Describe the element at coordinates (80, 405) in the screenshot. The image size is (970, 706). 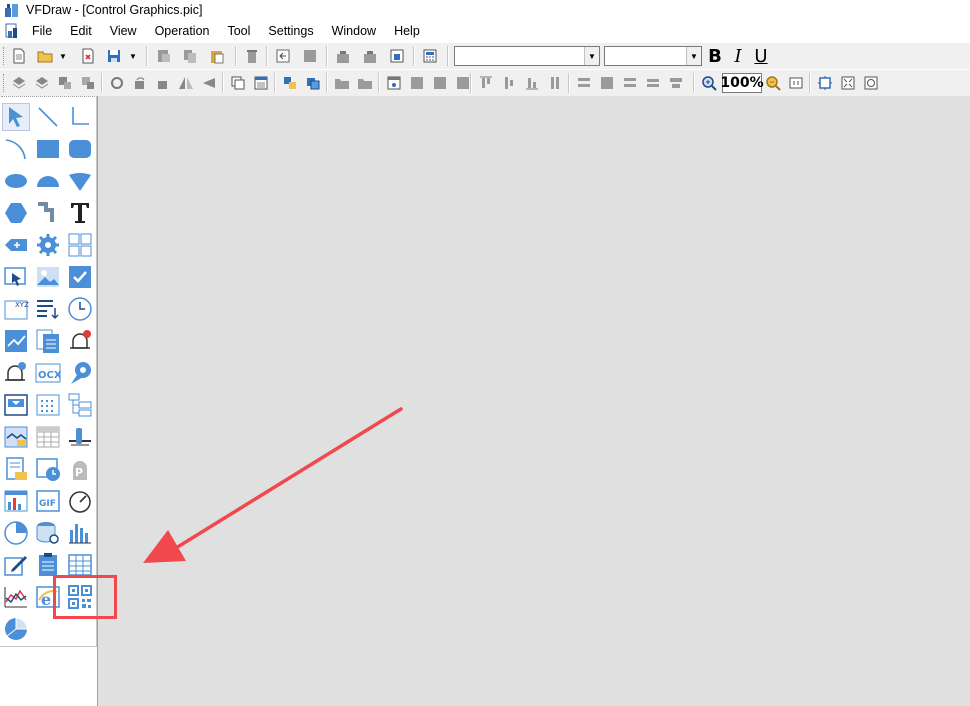
I see `tree-control-tool` at that location.